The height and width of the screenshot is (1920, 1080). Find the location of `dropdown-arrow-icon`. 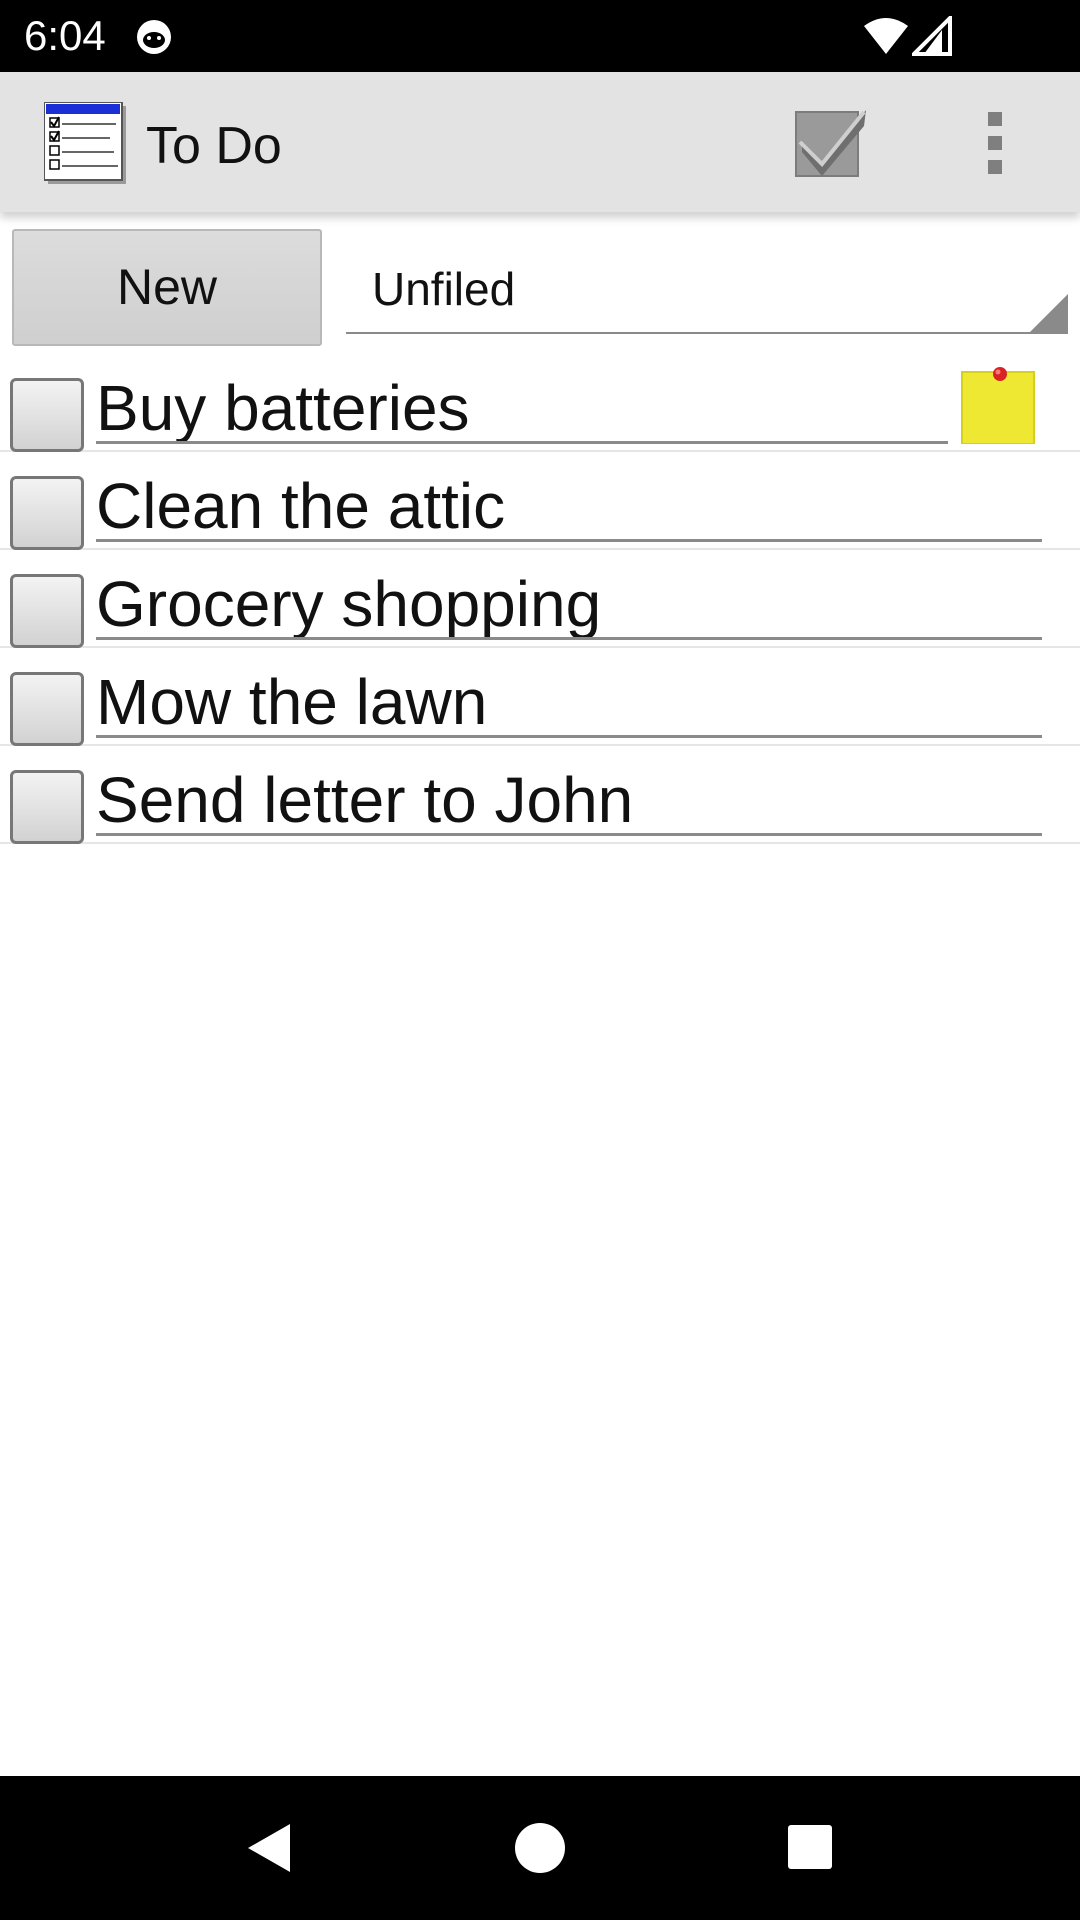

dropdown-arrow-icon is located at coordinates (1049, 313).